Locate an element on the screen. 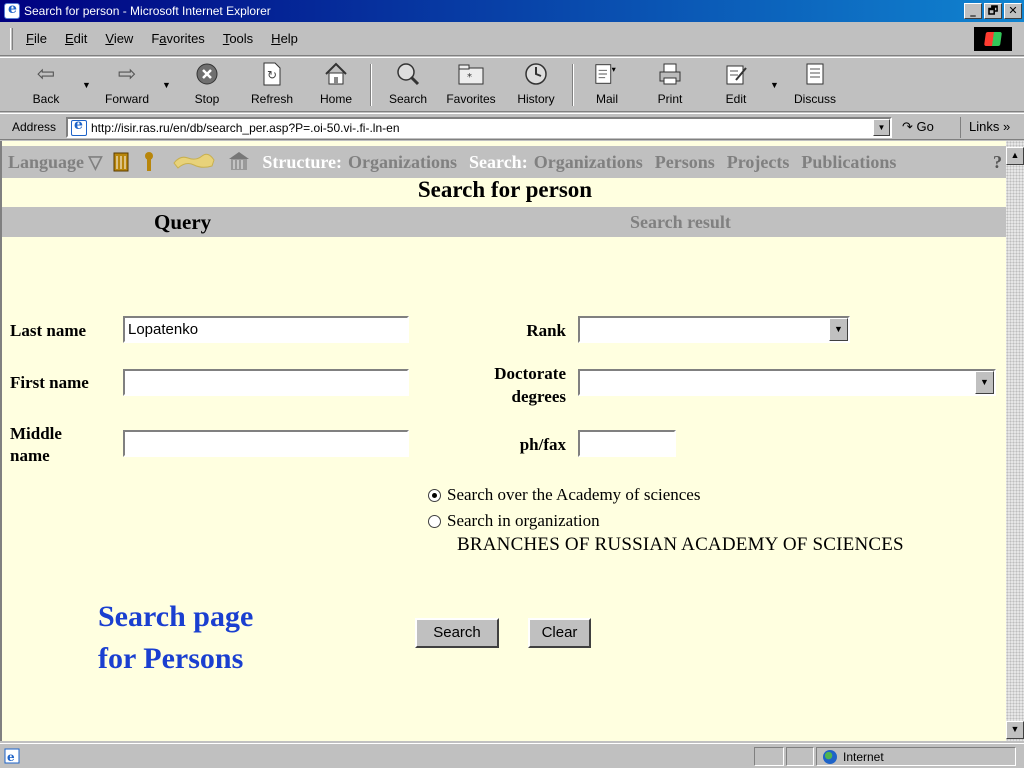  building-icon is located at coordinates (121, 162).